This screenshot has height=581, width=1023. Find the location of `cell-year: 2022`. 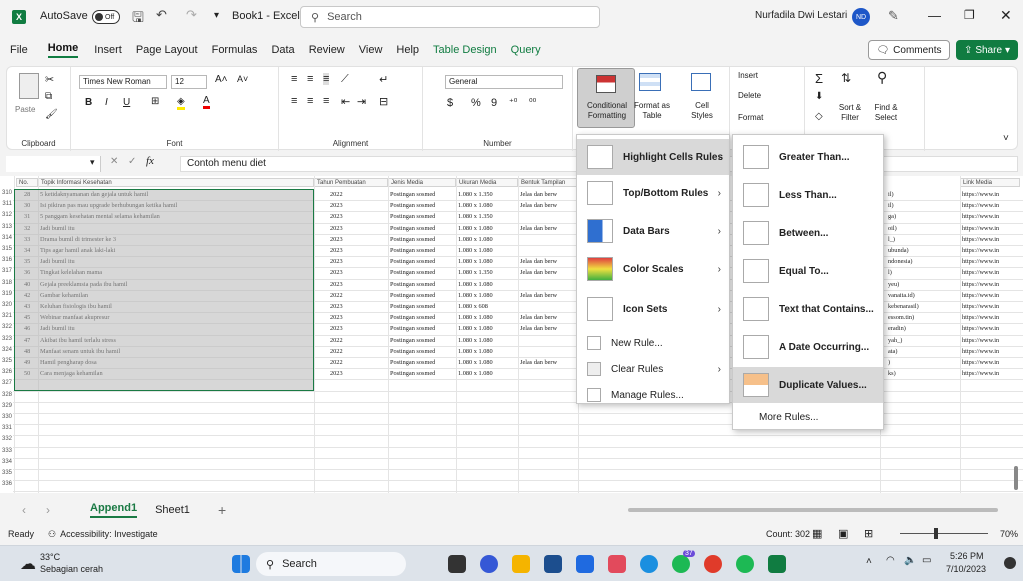

cell-year: 2022 is located at coordinates (336, 295).